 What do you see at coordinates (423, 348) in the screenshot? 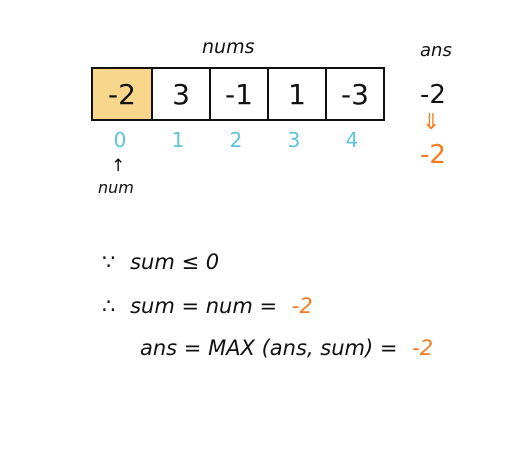
I see `step-3-result: -2` at bounding box center [423, 348].